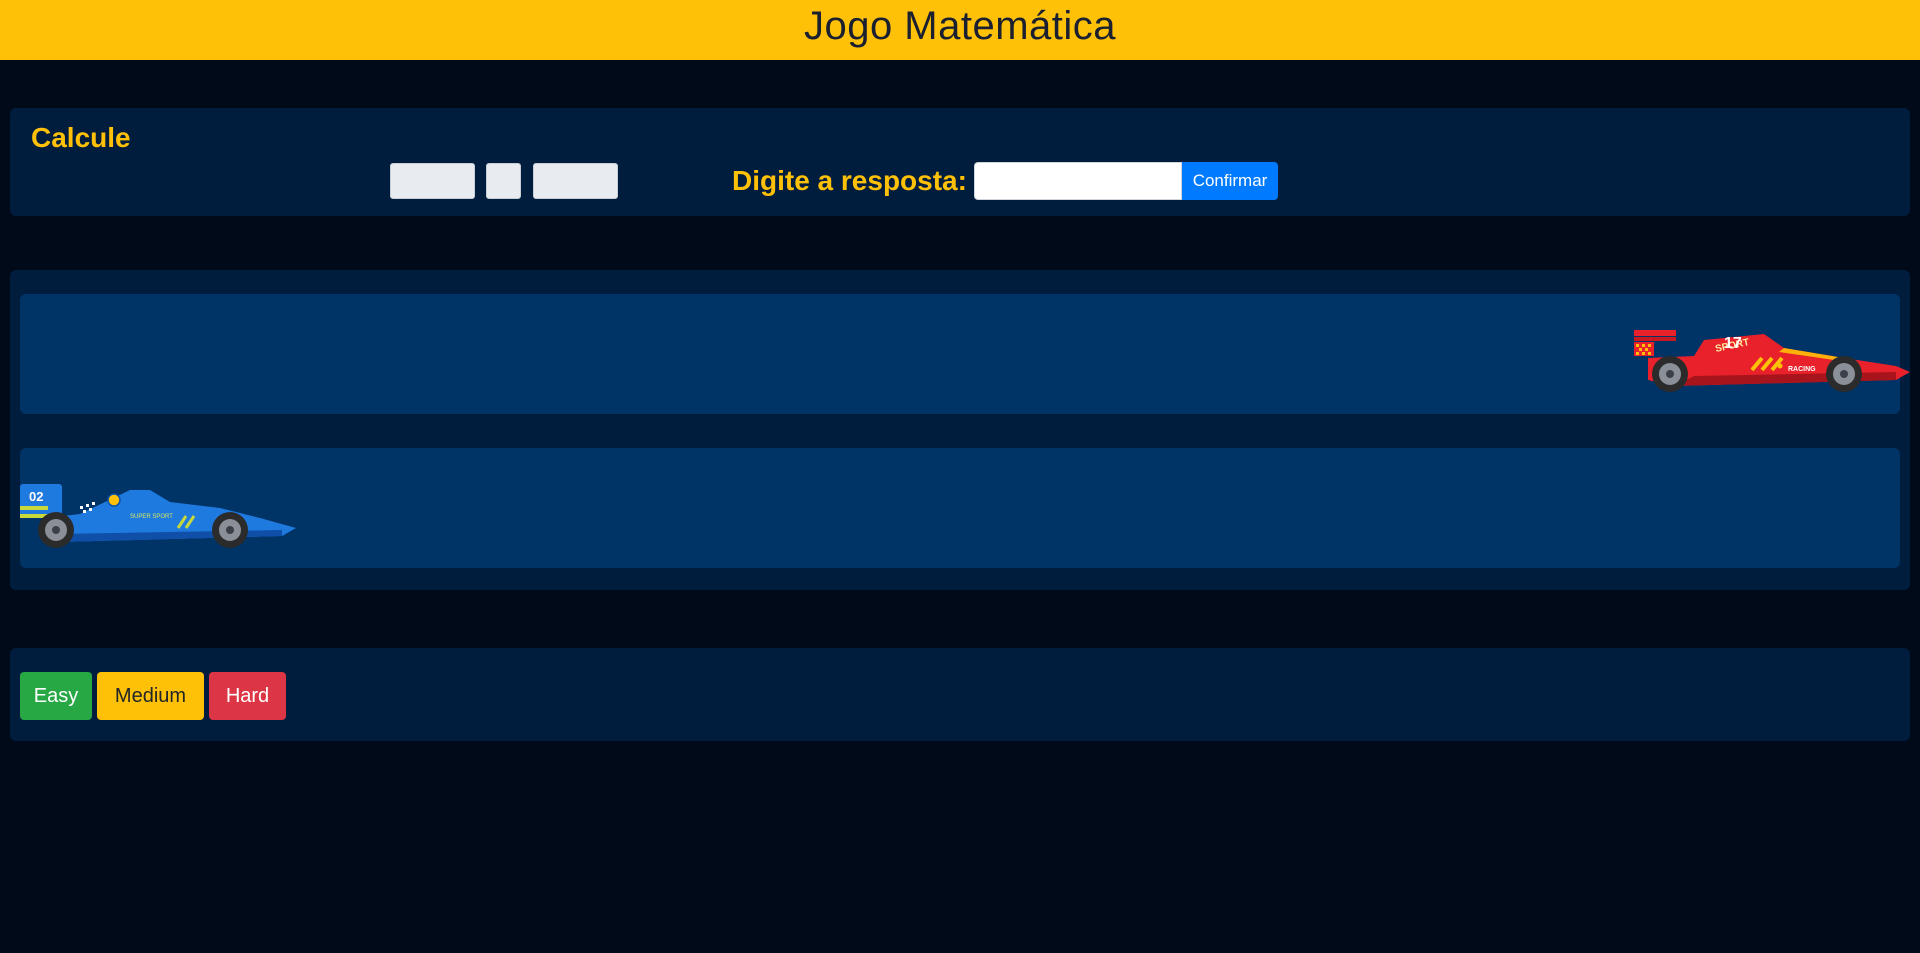 The height and width of the screenshot is (953, 1920). Describe the element at coordinates (247, 696) in the screenshot. I see `hard-button: Hard` at that location.